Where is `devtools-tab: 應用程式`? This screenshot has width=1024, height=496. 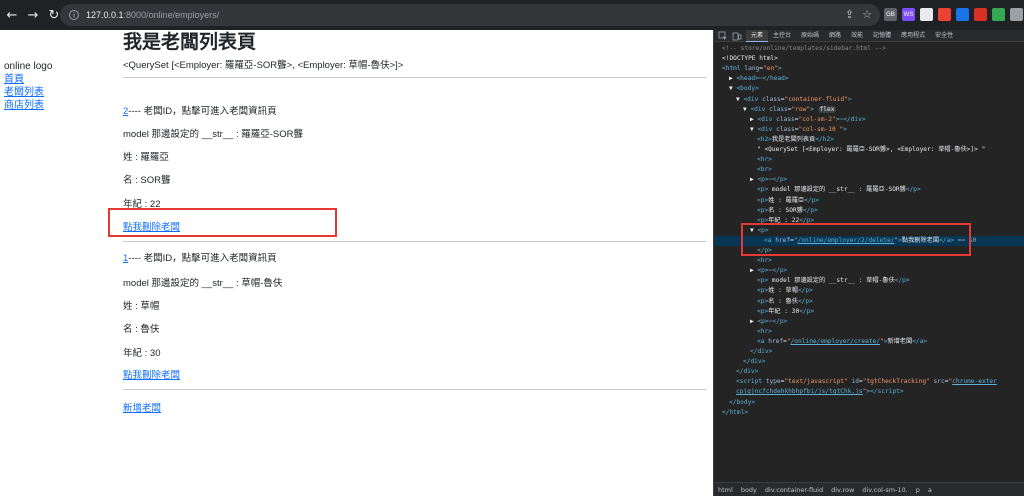
devtools-tab: 應用程式 is located at coordinates (913, 36).